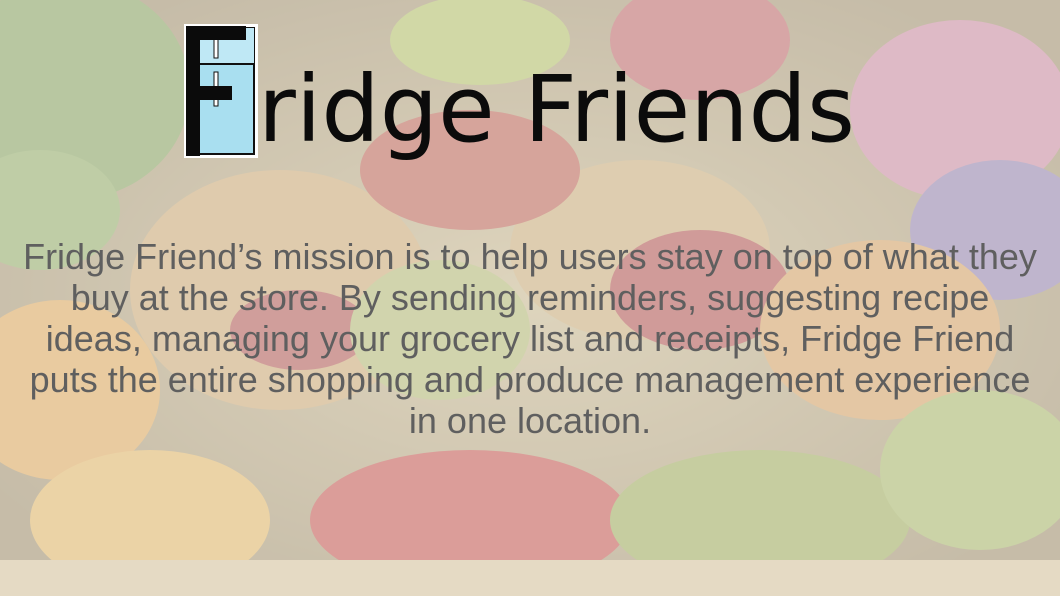 The width and height of the screenshot is (1060, 596). Describe the element at coordinates (221, 91) in the screenshot. I see `fridge-icon` at that location.